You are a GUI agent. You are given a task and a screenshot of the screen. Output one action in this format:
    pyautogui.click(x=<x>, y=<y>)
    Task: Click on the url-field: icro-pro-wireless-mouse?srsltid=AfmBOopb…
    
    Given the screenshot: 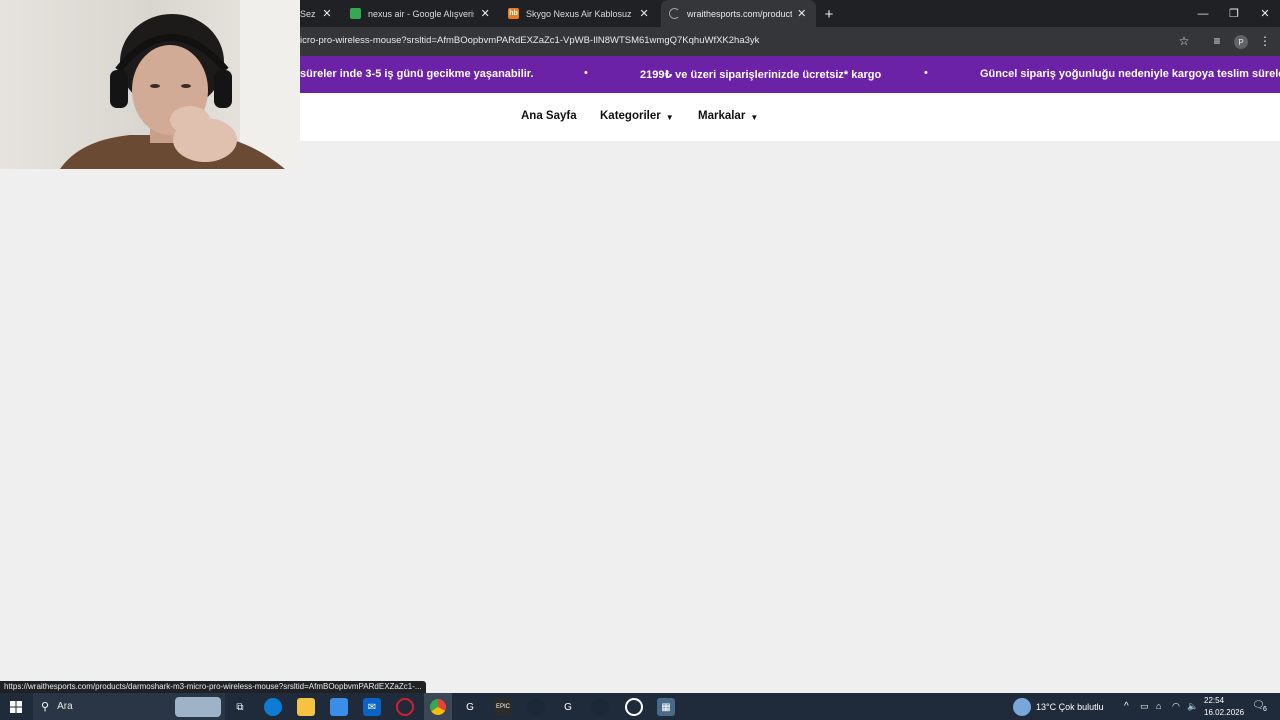 What is the action you would take?
    pyautogui.click(x=529, y=40)
    